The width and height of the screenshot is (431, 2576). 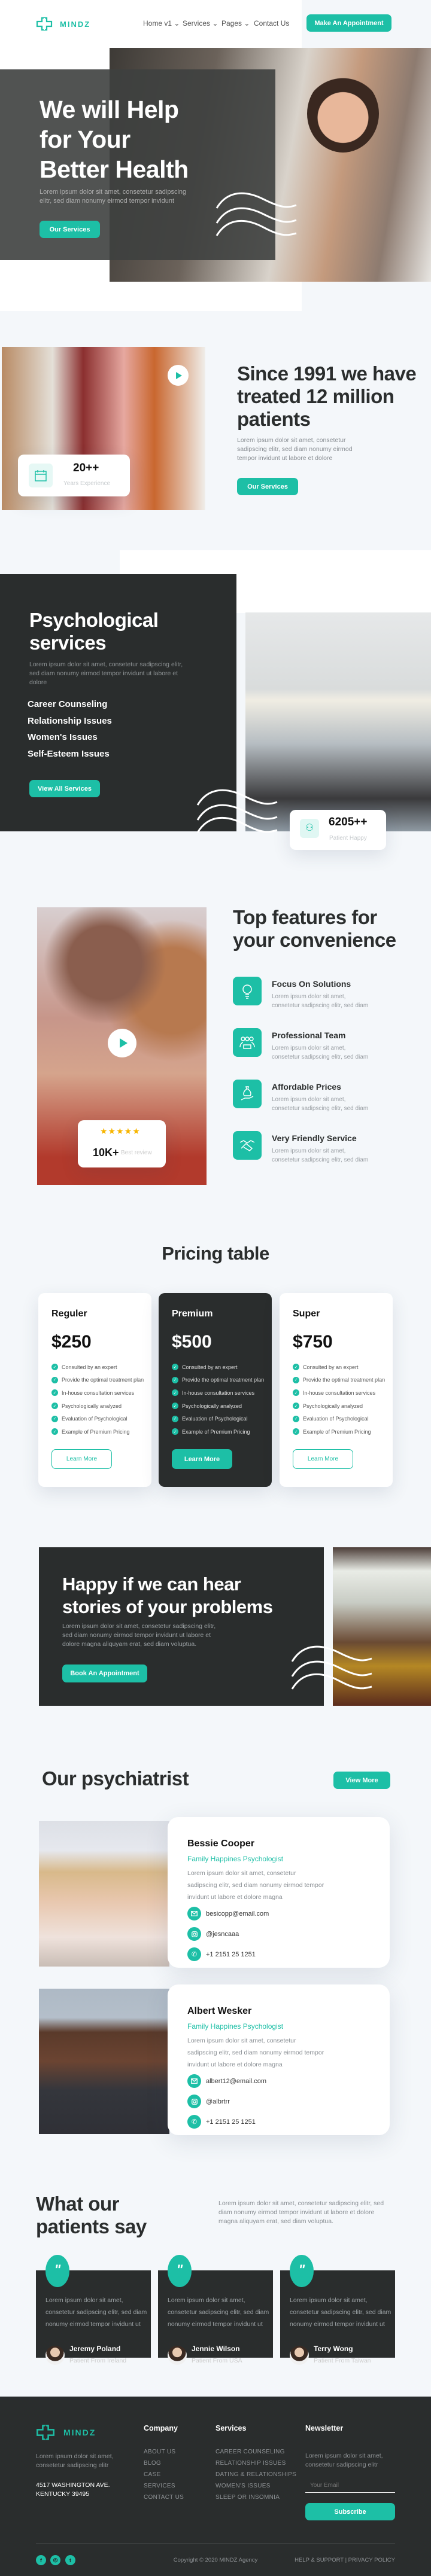 I want to click on feature-title: Very Friendly Service, so click(x=314, y=1138).